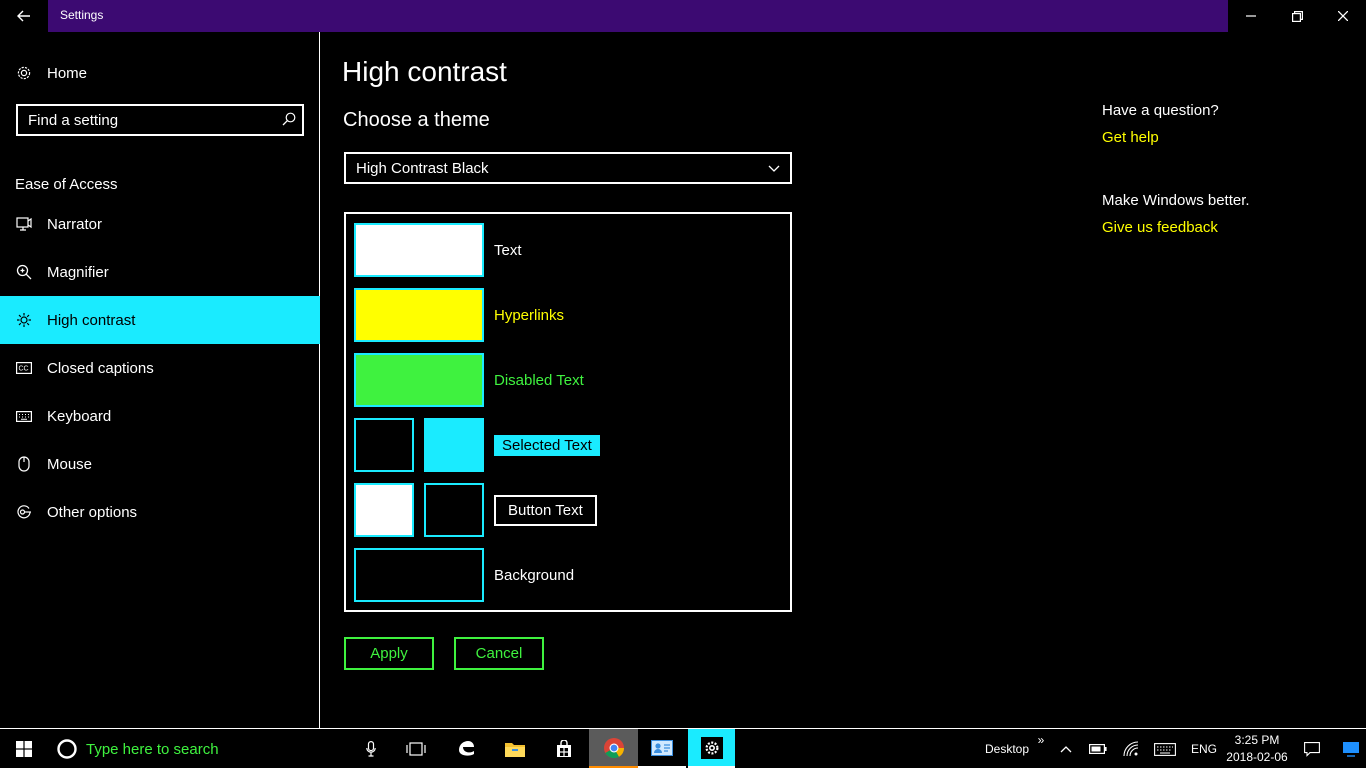 The image size is (1366, 768). I want to click on sidebar-item-label: Magnifier, so click(78, 272).